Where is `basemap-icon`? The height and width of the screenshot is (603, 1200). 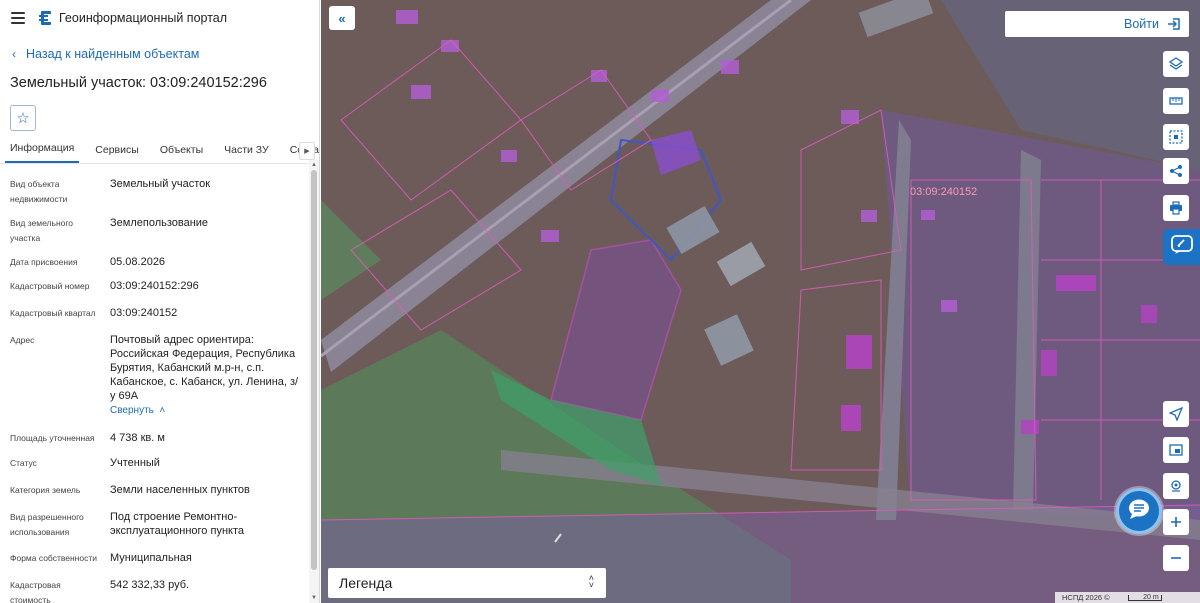
basemap-icon is located at coordinates (1176, 450).